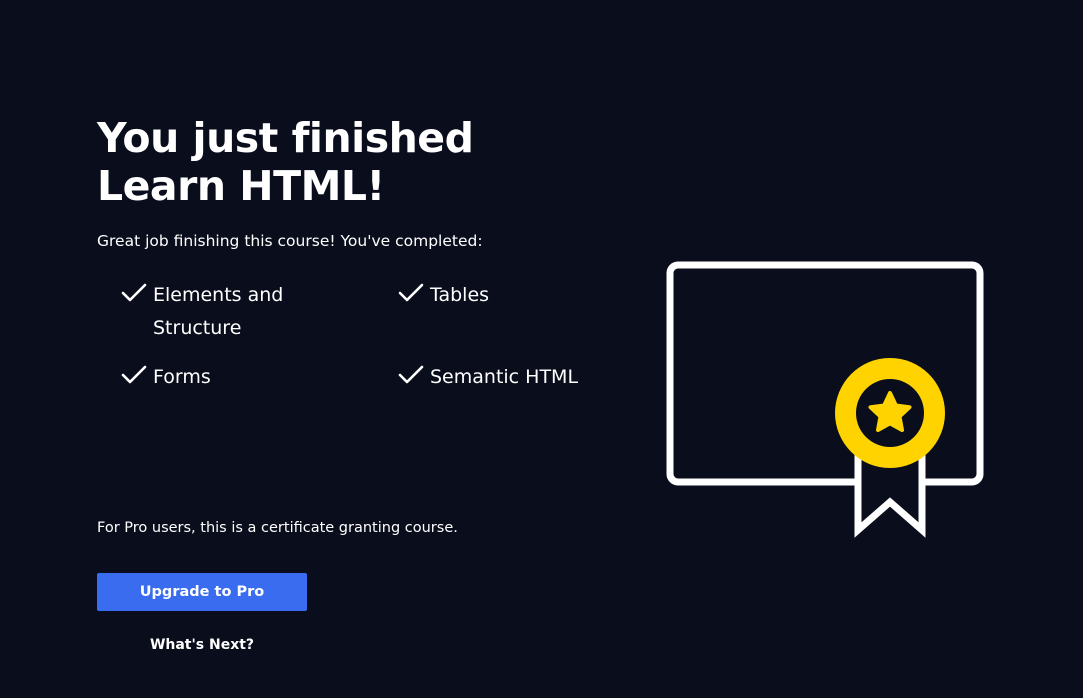 The width and height of the screenshot is (1083, 698). Describe the element at coordinates (202, 592) in the screenshot. I see `upgrade-to-pro-button: Upgrade to Pro` at that location.